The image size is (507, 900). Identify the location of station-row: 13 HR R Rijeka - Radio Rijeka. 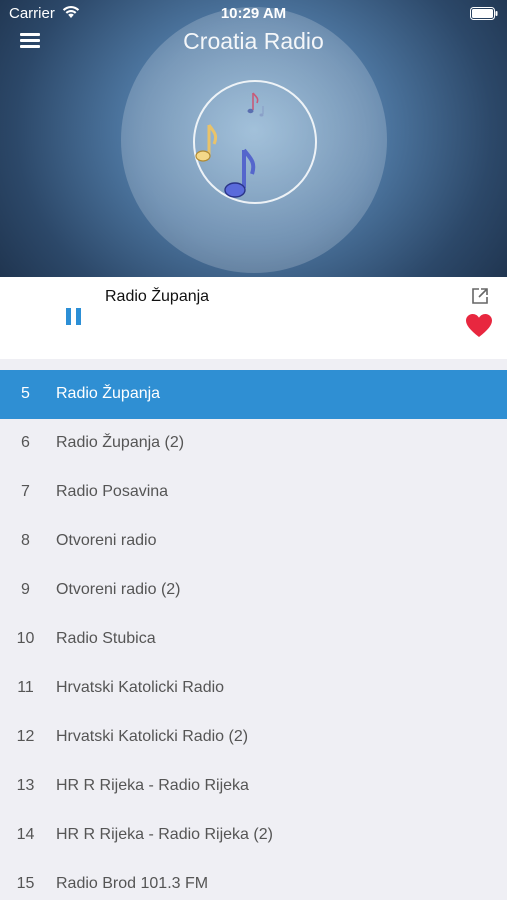
(253, 786).